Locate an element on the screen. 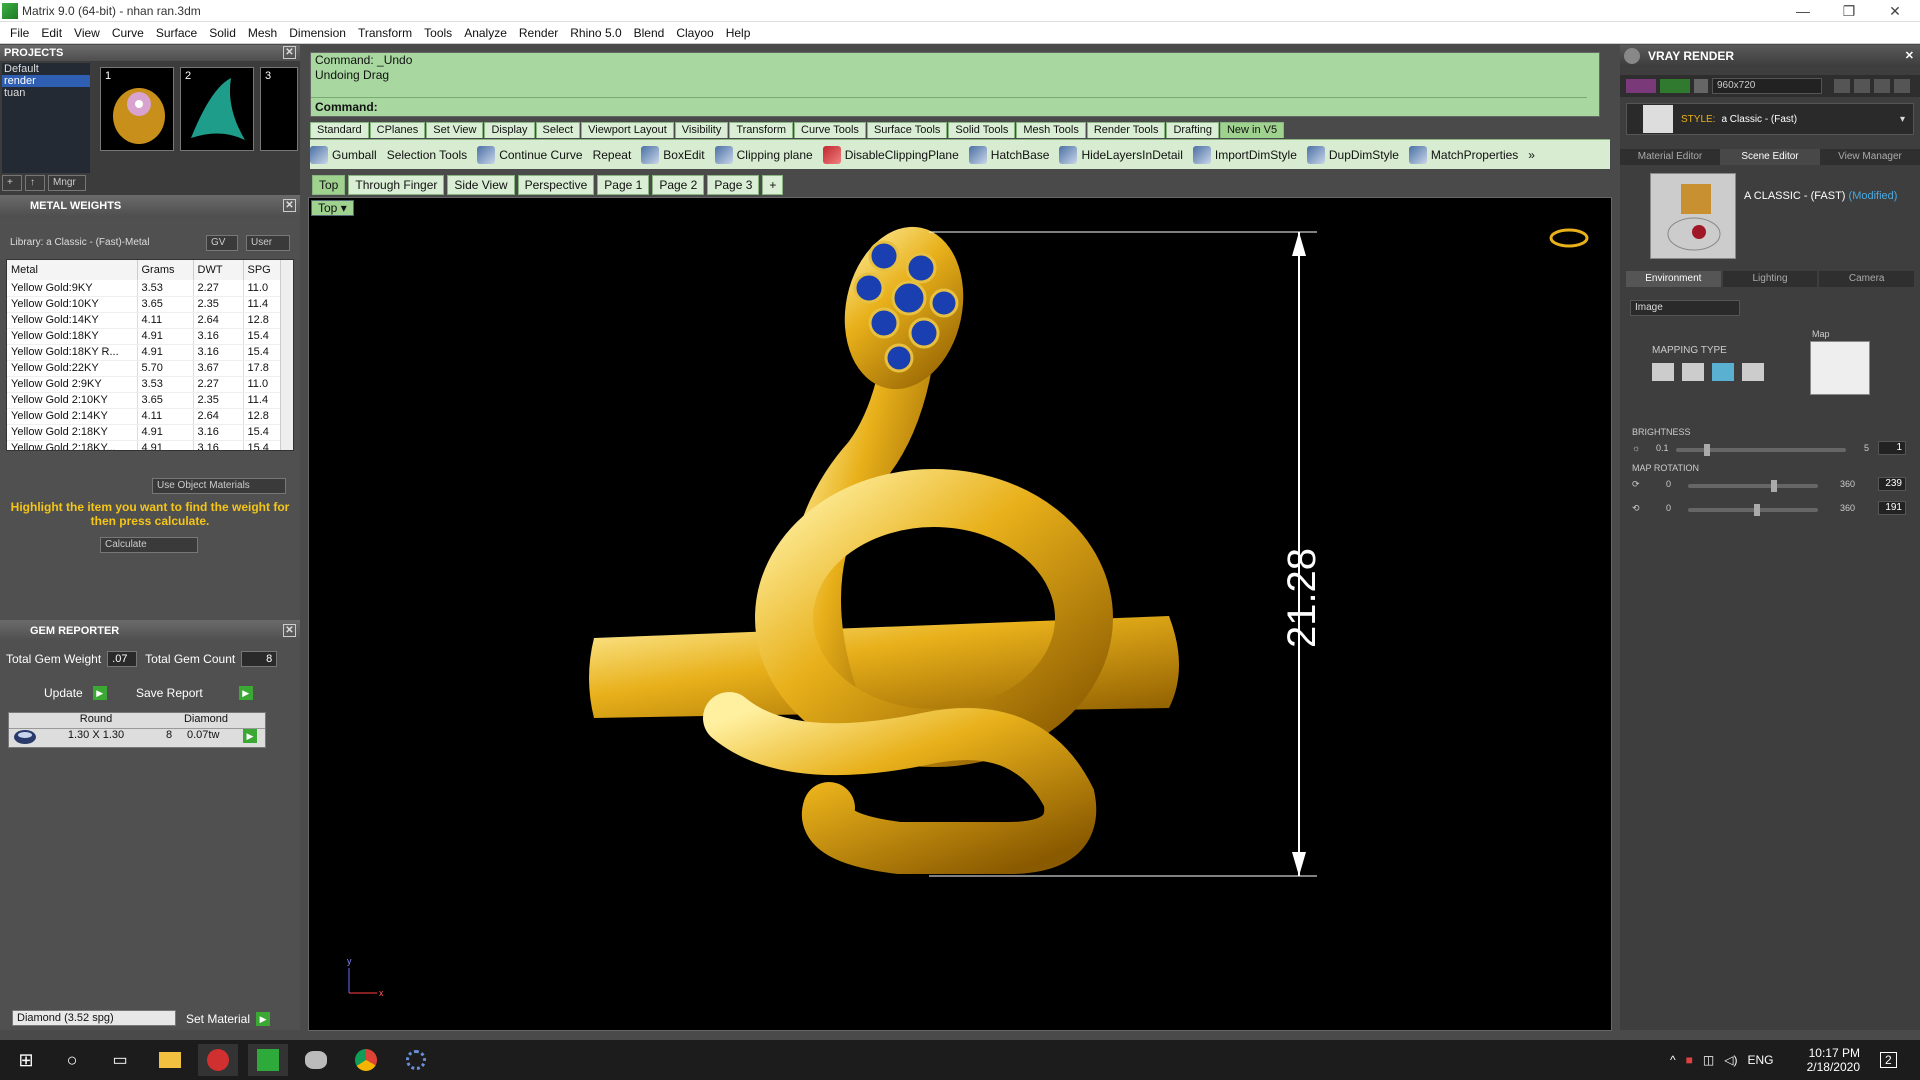  project-item-render: render is located at coordinates (46, 81).